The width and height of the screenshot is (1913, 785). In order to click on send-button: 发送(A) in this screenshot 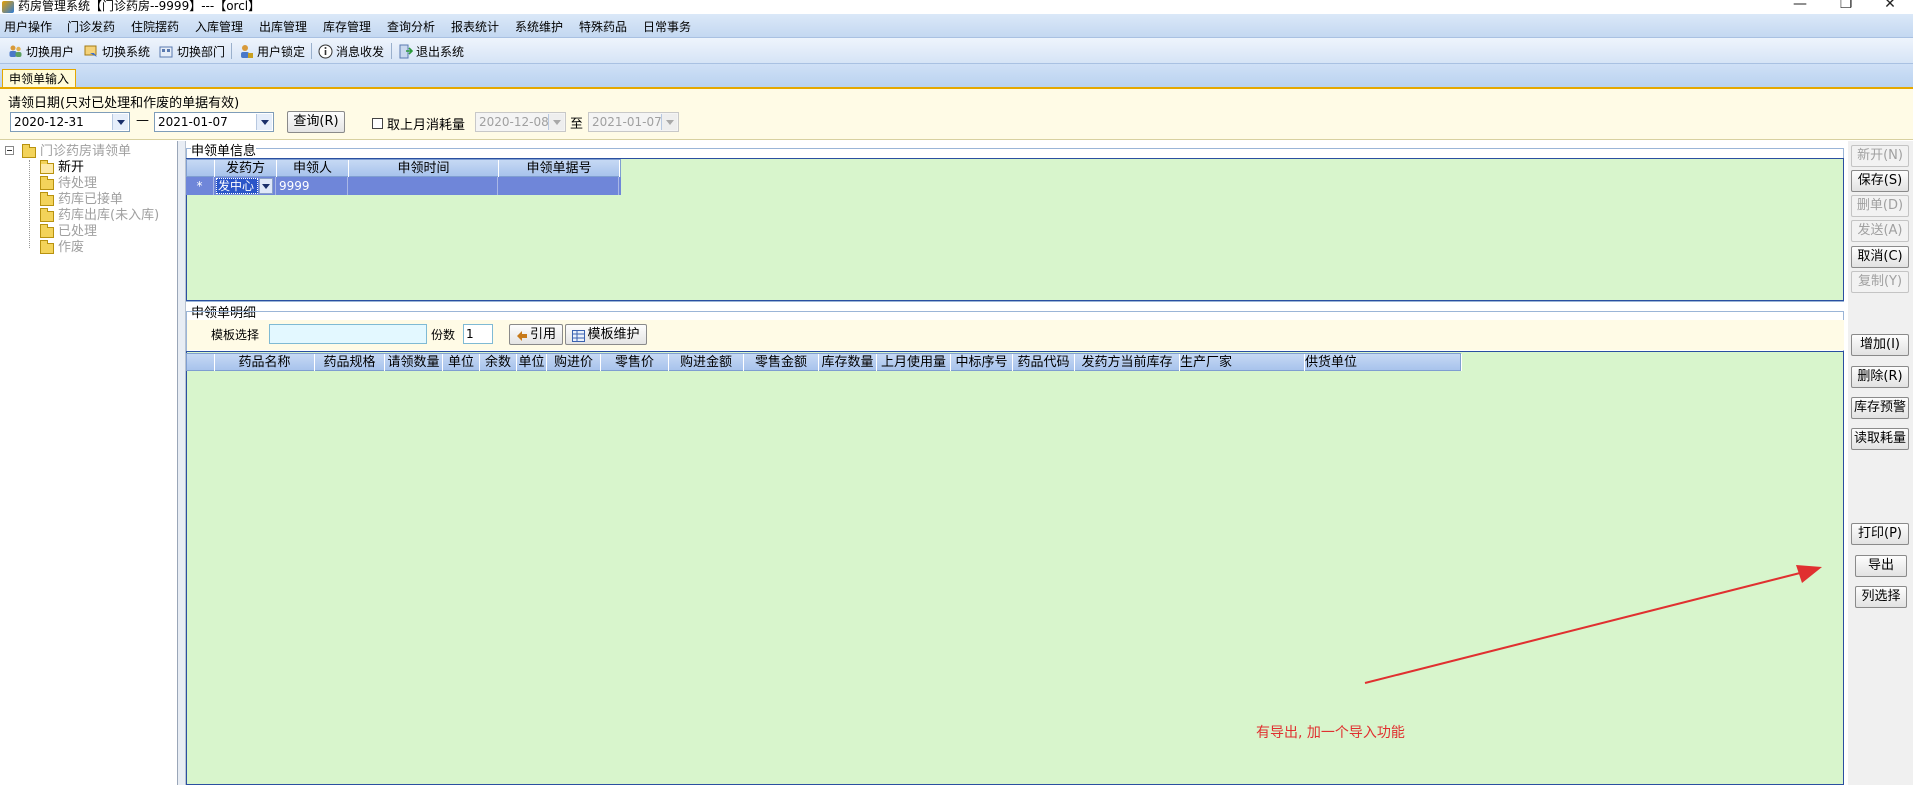, I will do `click(1880, 231)`.